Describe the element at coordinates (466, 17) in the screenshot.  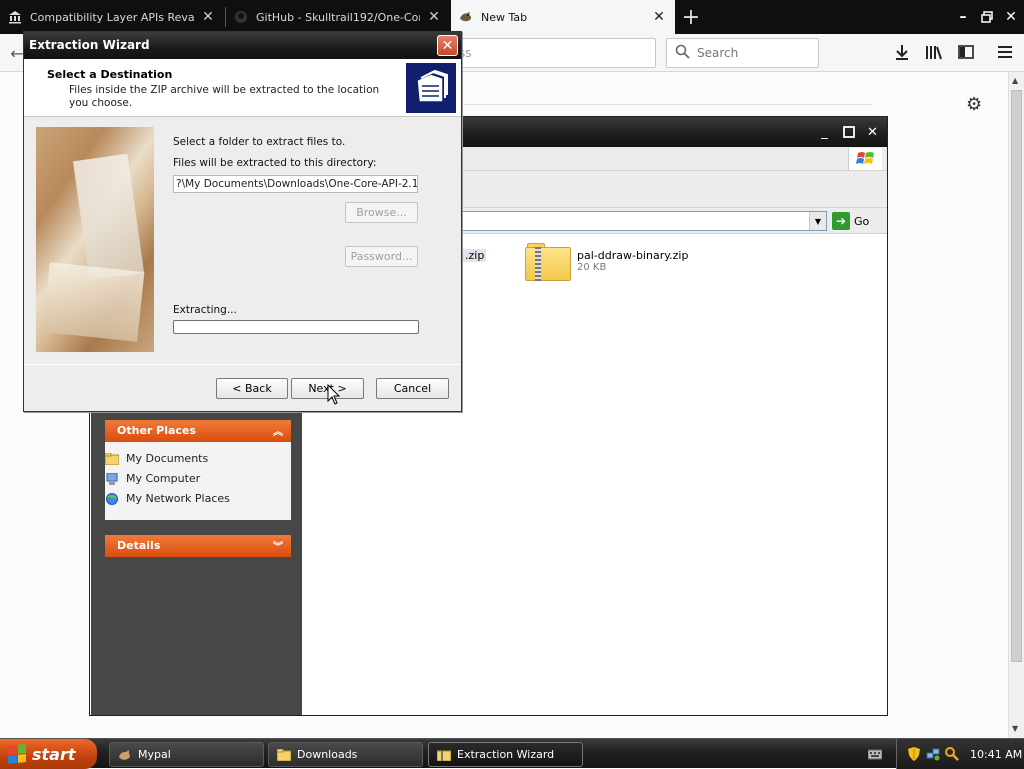
I see `fox-icon` at that location.